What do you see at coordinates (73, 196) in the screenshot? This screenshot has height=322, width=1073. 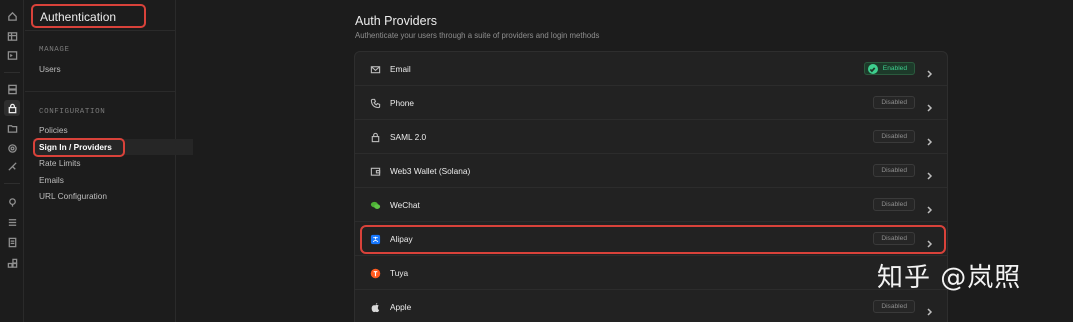 I see `sidebar-item-url-configuration: URL Configuration` at bounding box center [73, 196].